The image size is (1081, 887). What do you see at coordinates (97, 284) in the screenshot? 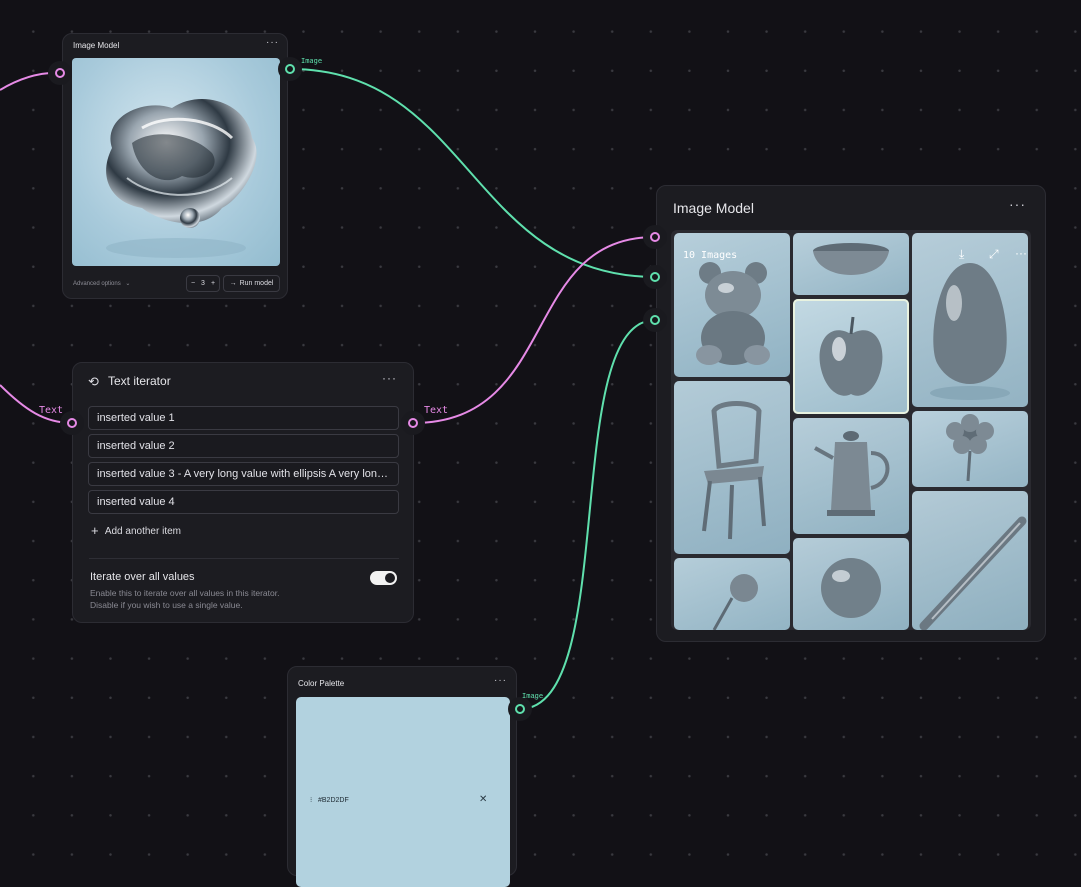
I see `advanced-options-label: Advanced options` at bounding box center [97, 284].